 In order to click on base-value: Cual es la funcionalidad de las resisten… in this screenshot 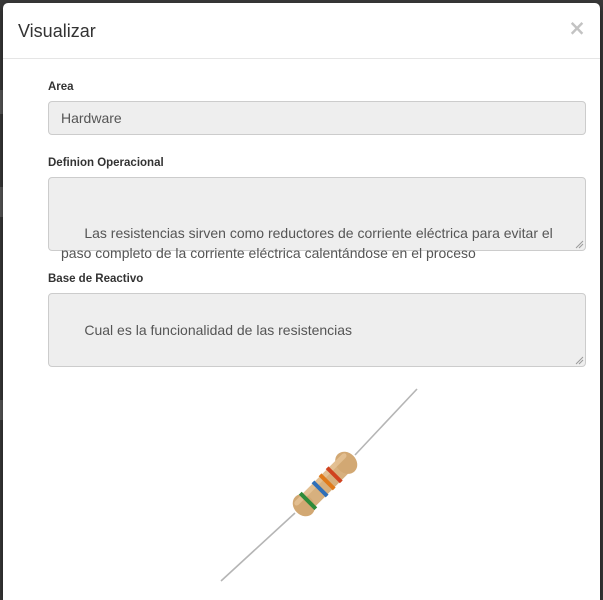, I will do `click(218, 330)`.